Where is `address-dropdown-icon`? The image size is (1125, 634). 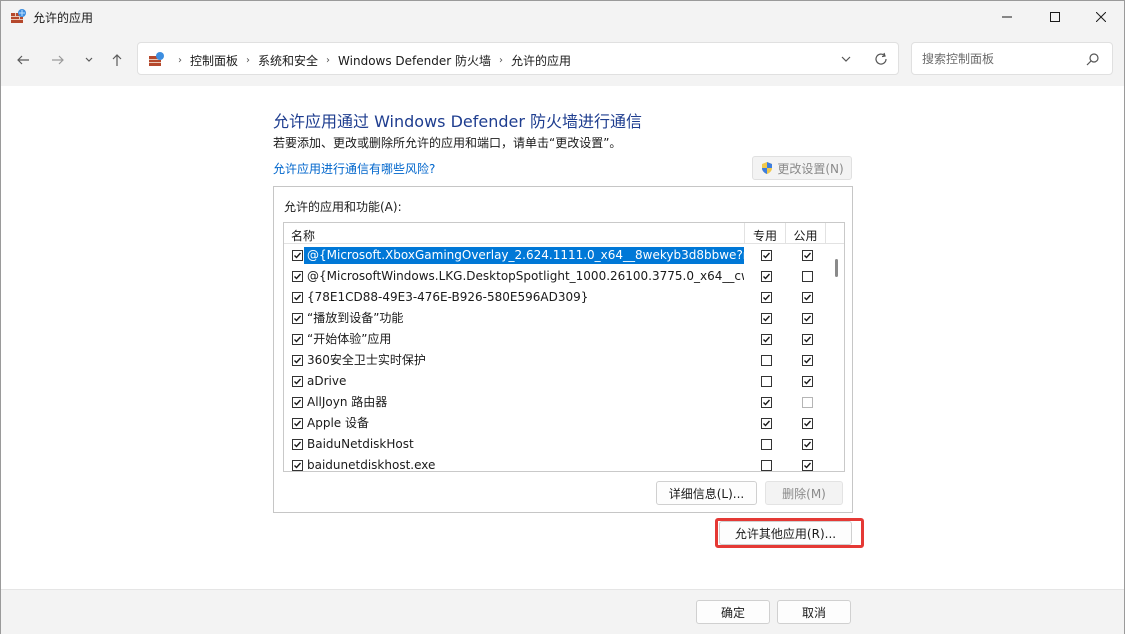 address-dropdown-icon is located at coordinates (846, 59).